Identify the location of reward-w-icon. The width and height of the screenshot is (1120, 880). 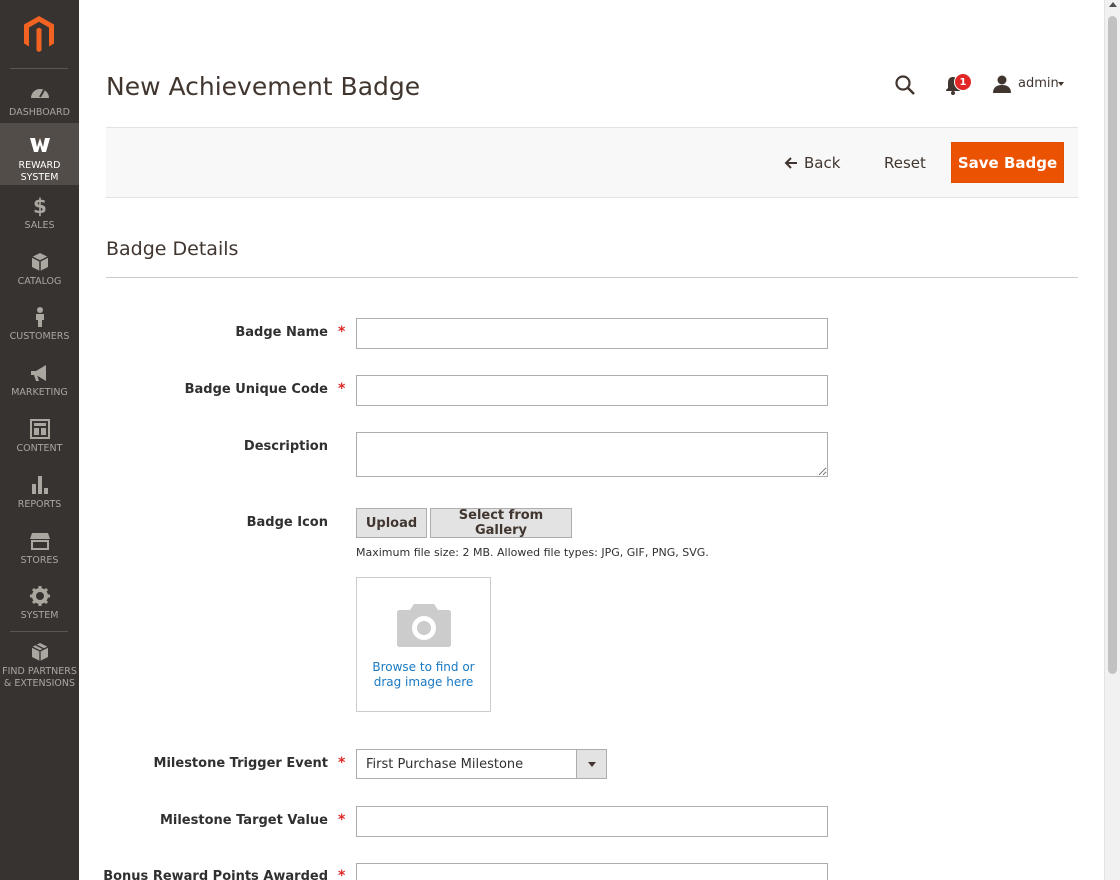
(39, 145).